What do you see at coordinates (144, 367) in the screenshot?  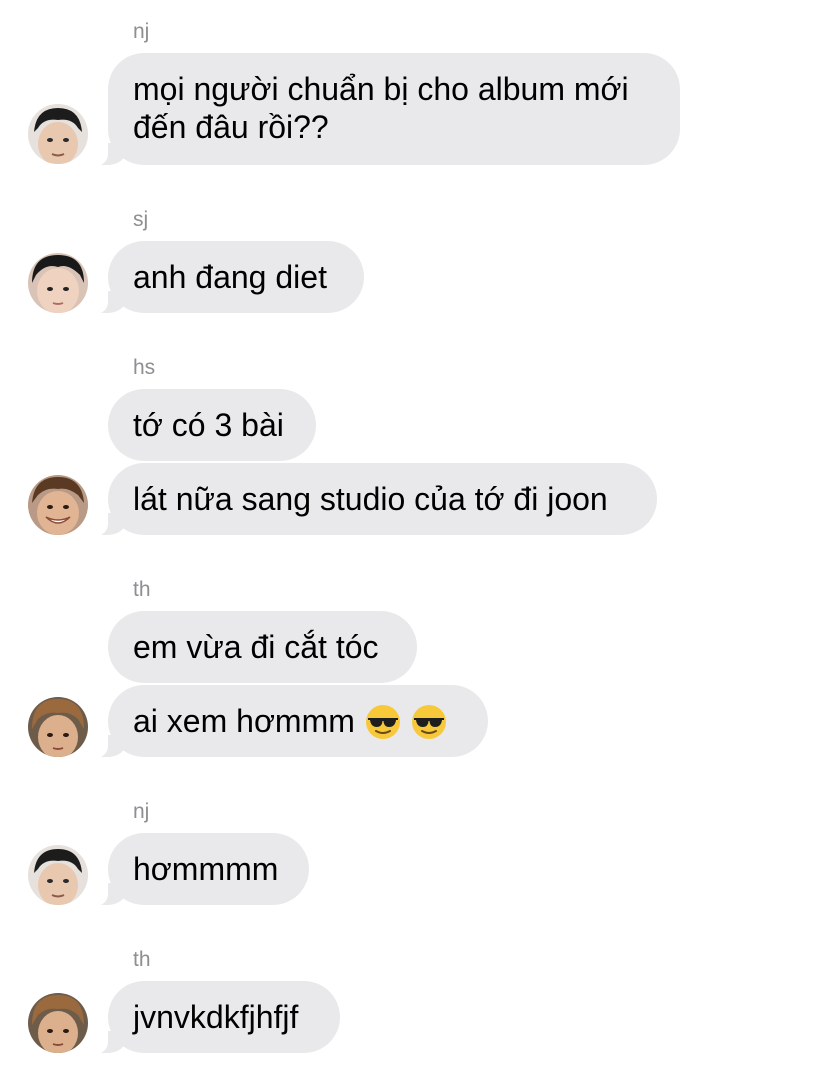 I see `sender-name: hs` at bounding box center [144, 367].